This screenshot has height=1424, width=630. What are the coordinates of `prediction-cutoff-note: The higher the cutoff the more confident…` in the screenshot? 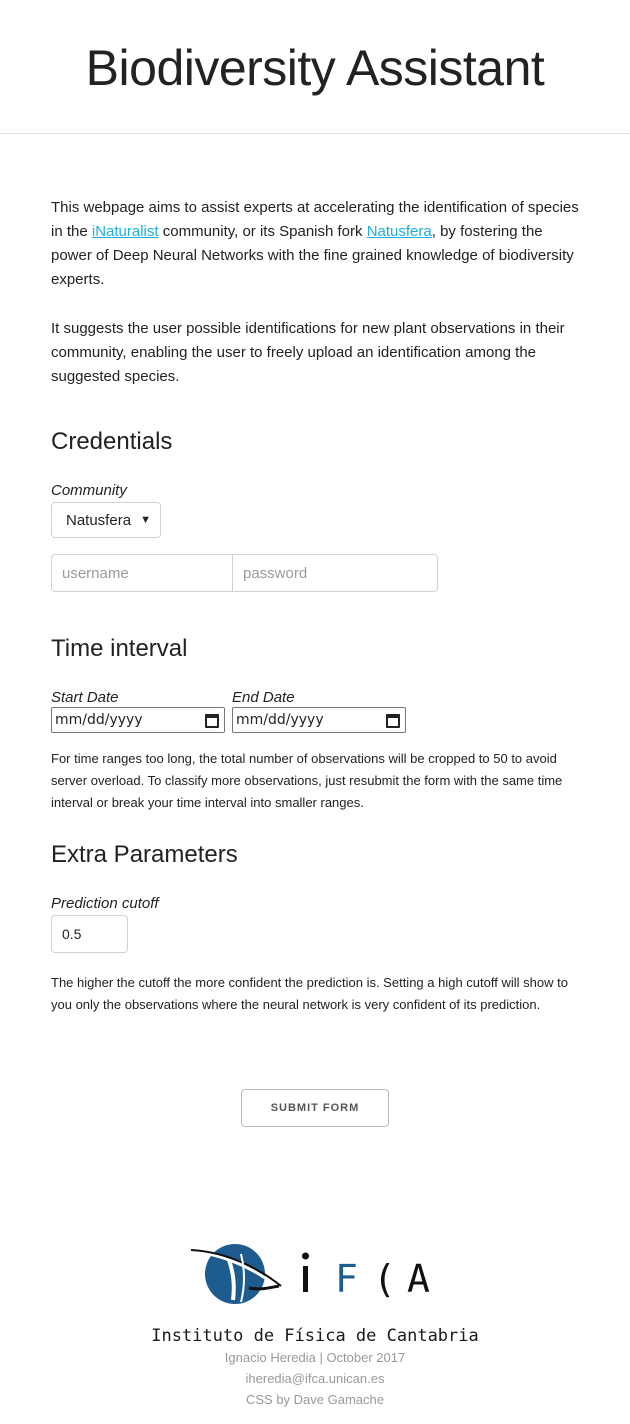 It's located at (309, 993).